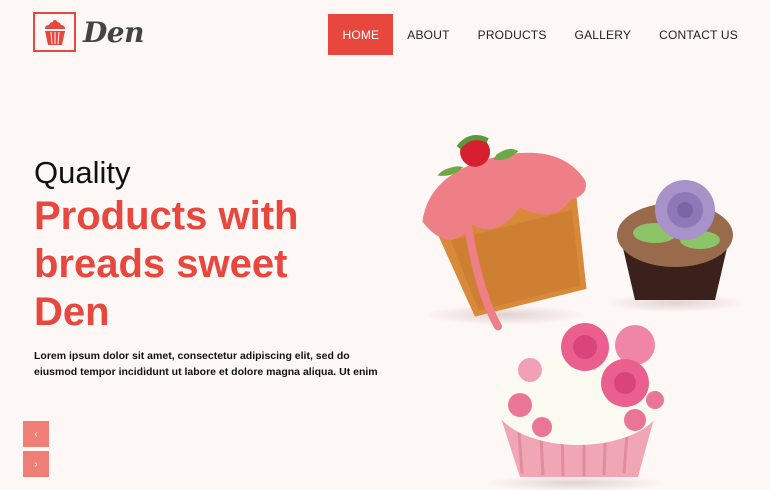  What do you see at coordinates (36, 434) in the screenshot?
I see `slider-prev-button: ‹` at bounding box center [36, 434].